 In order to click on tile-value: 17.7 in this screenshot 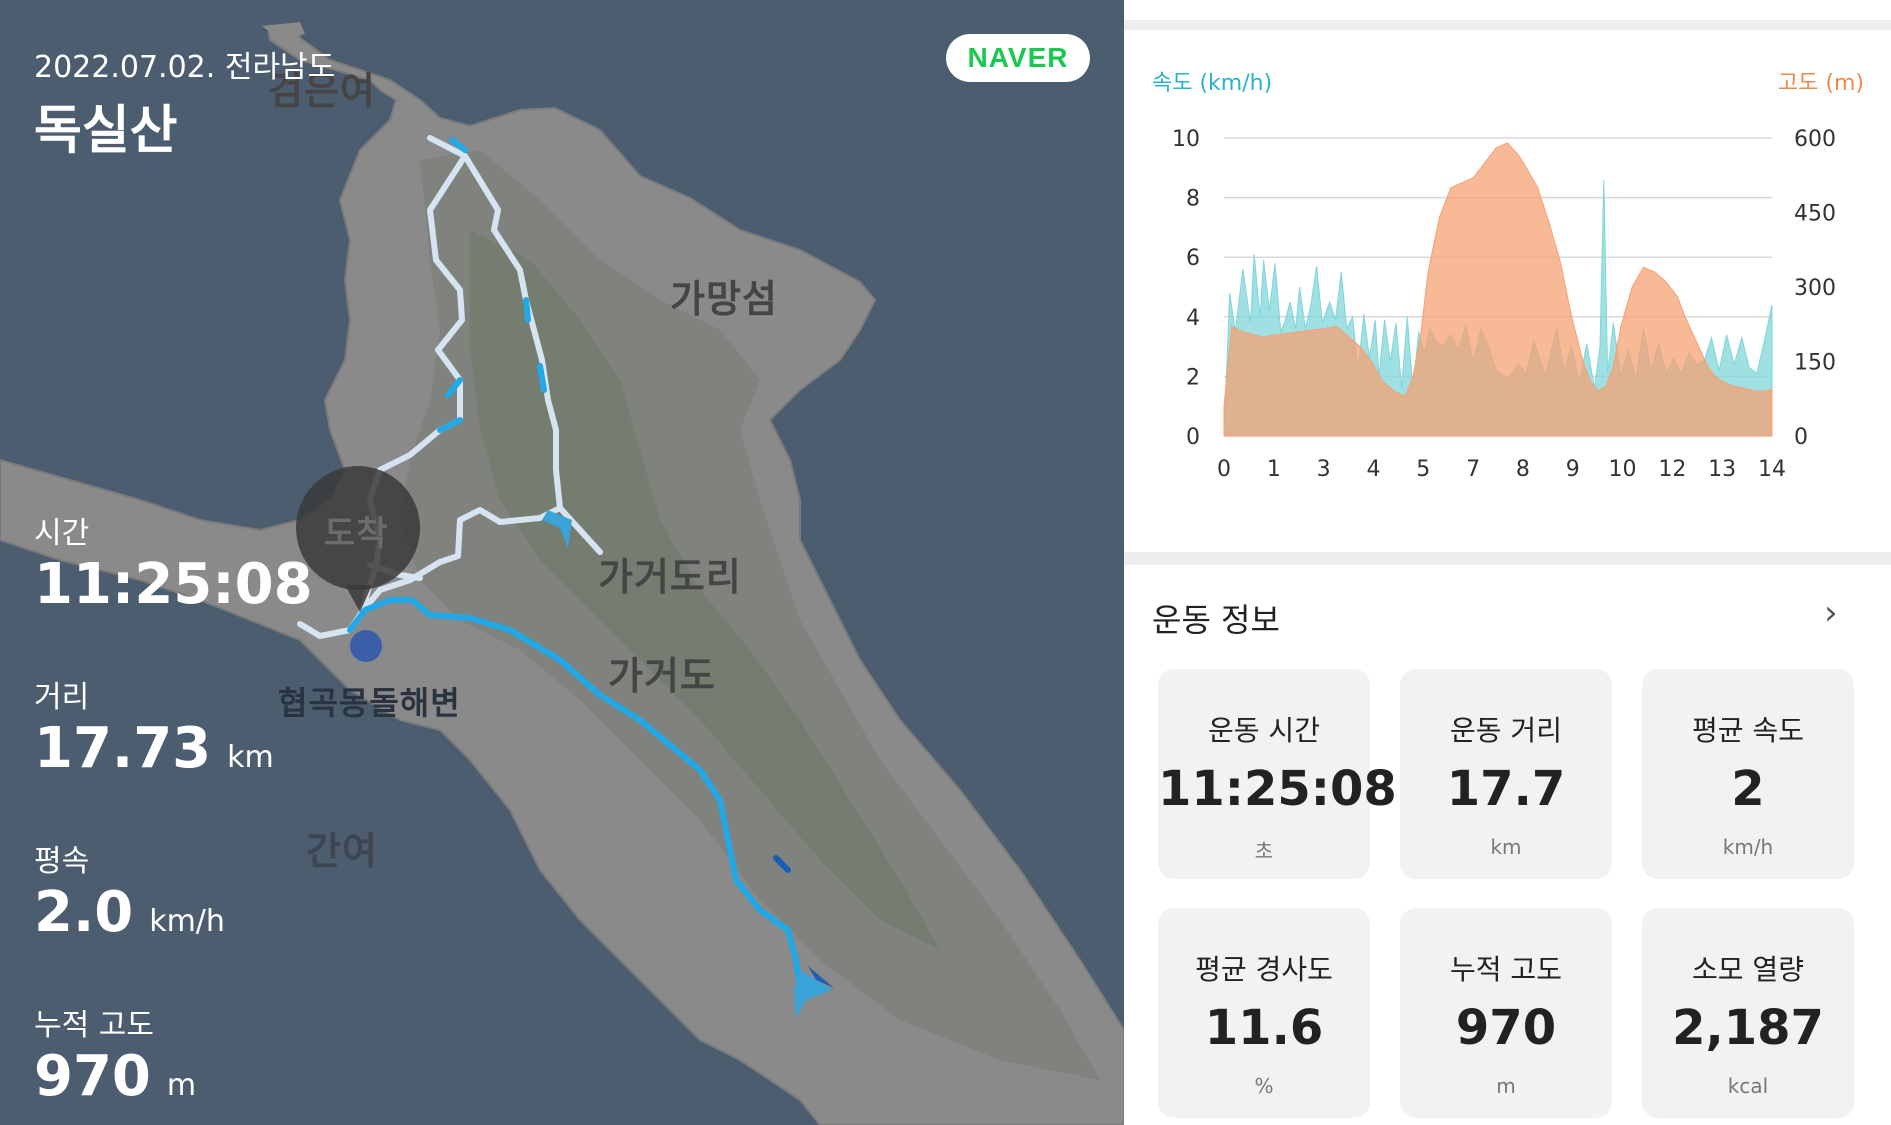, I will do `click(1506, 789)`.